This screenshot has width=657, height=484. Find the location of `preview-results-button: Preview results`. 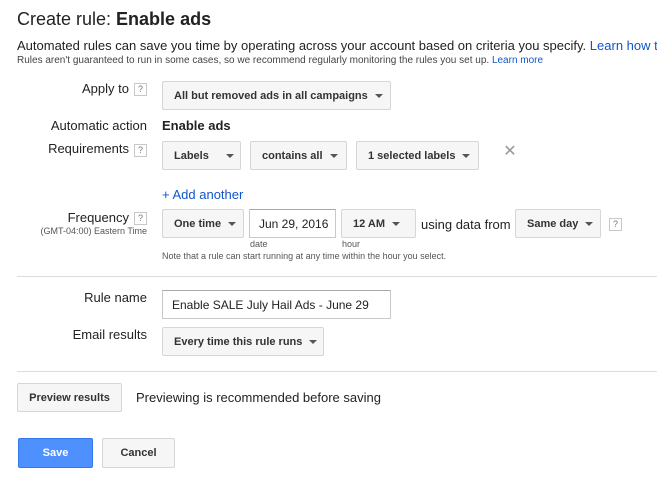

preview-results-button: Preview results is located at coordinates (69, 397).